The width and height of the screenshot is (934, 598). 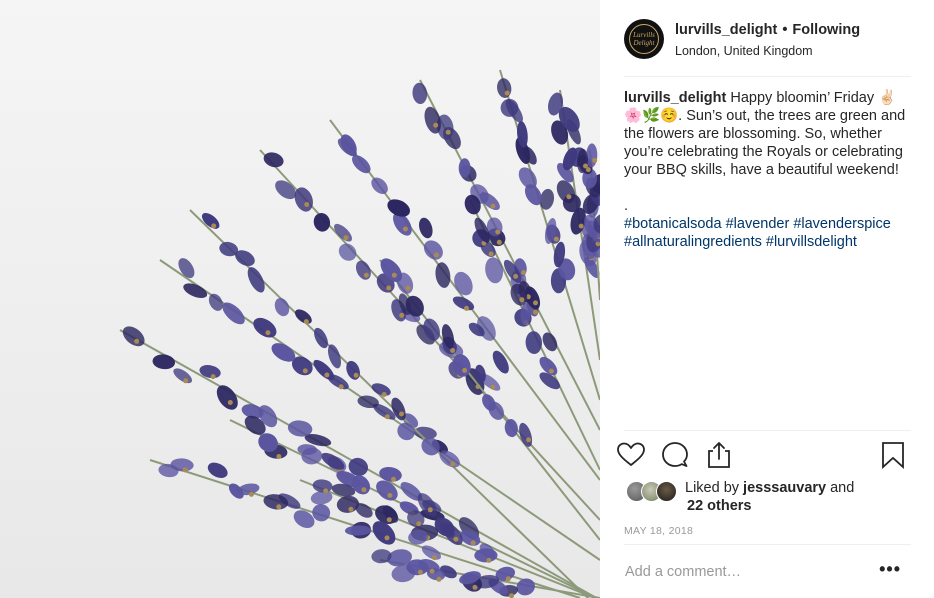 I want to click on hashtag-link: #lurvillsdelight, so click(x=811, y=242).